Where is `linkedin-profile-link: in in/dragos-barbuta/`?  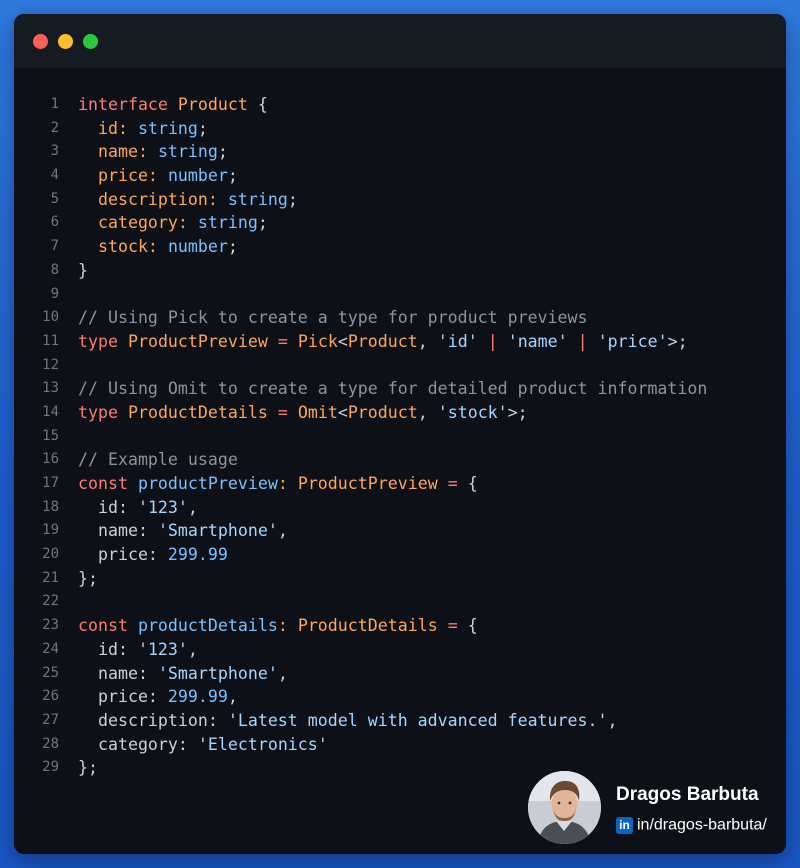 linkedin-profile-link: in in/dragos-barbuta/ is located at coordinates (691, 825).